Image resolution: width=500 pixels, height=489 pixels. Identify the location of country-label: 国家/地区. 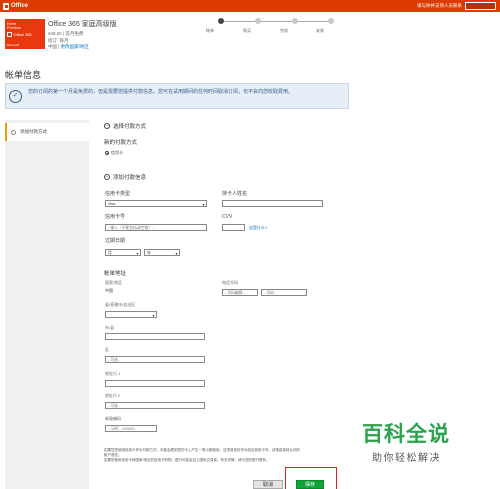
(114, 282).